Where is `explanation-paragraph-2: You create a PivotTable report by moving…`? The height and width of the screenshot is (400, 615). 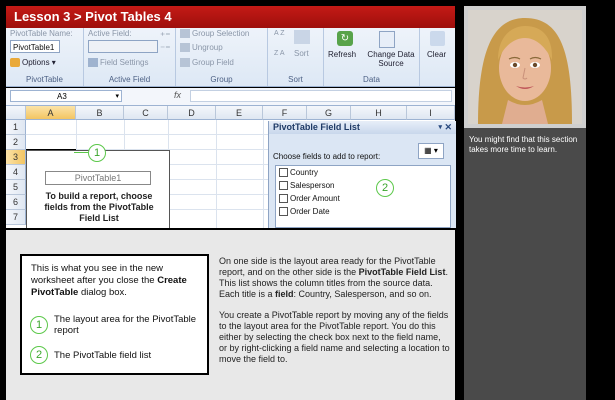 explanation-paragraph-2: You create a PivotTable report by moving… is located at coordinates (334, 337).